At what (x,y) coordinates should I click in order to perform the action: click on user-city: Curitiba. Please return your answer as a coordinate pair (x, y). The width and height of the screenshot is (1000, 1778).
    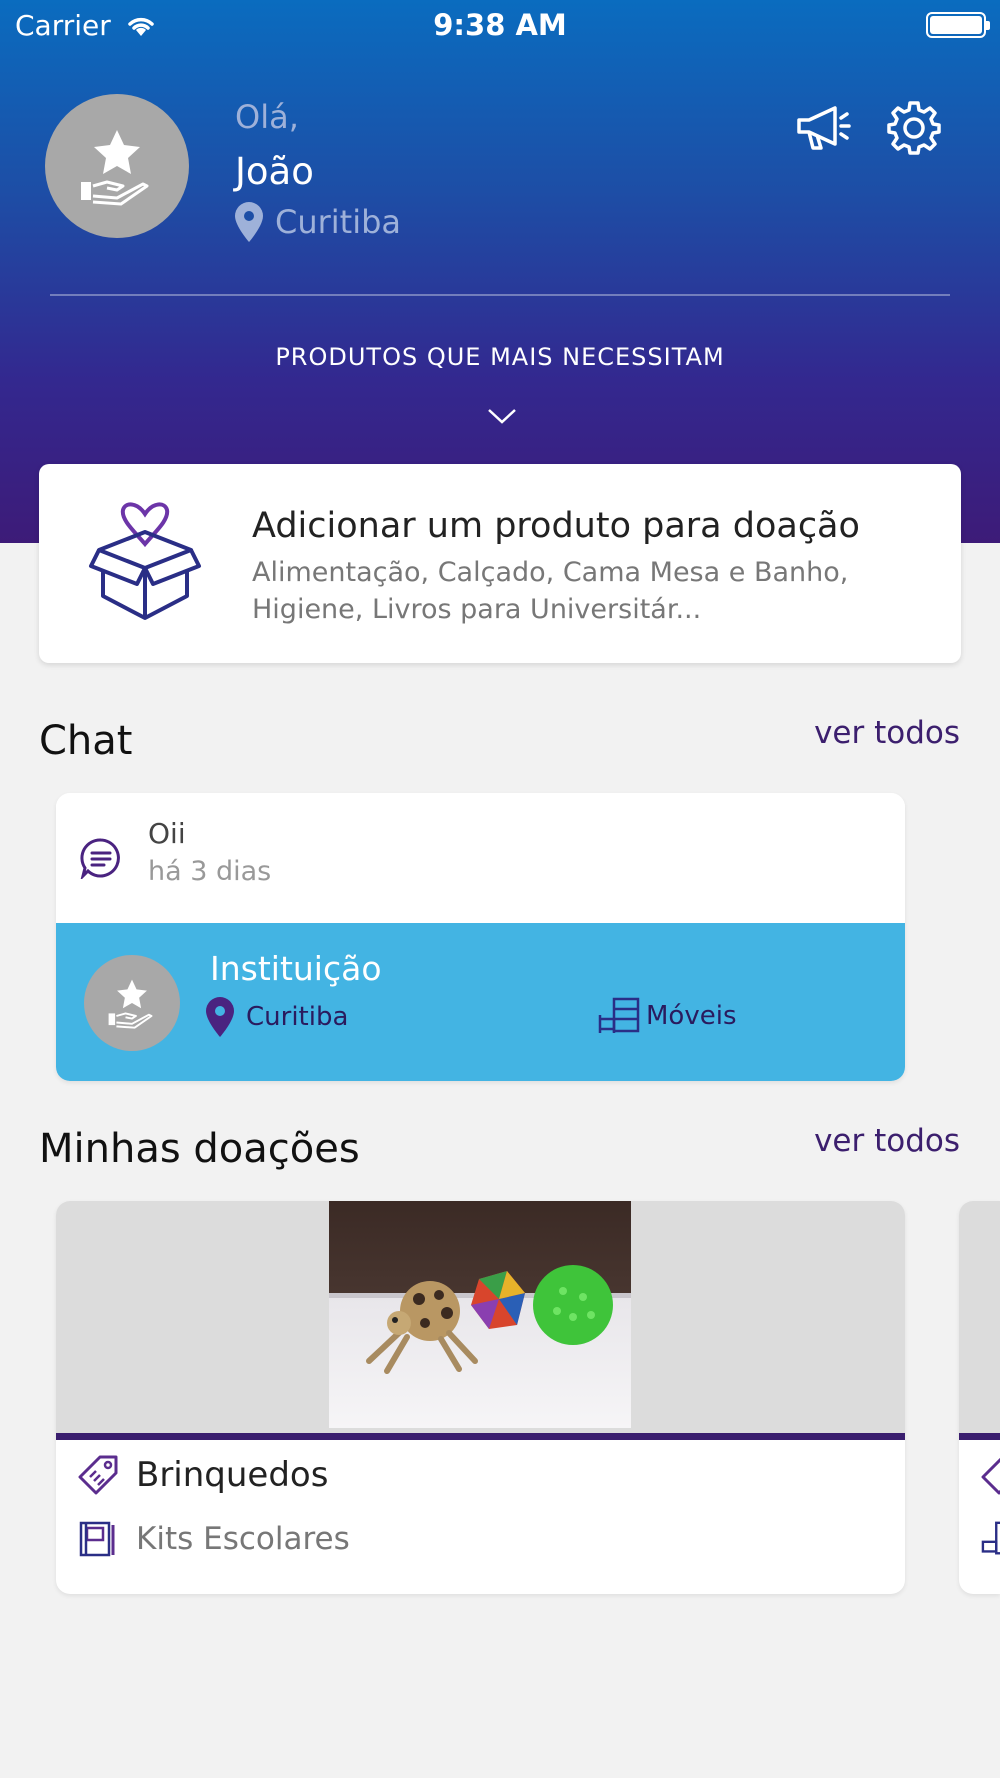
    Looking at the image, I should click on (338, 222).